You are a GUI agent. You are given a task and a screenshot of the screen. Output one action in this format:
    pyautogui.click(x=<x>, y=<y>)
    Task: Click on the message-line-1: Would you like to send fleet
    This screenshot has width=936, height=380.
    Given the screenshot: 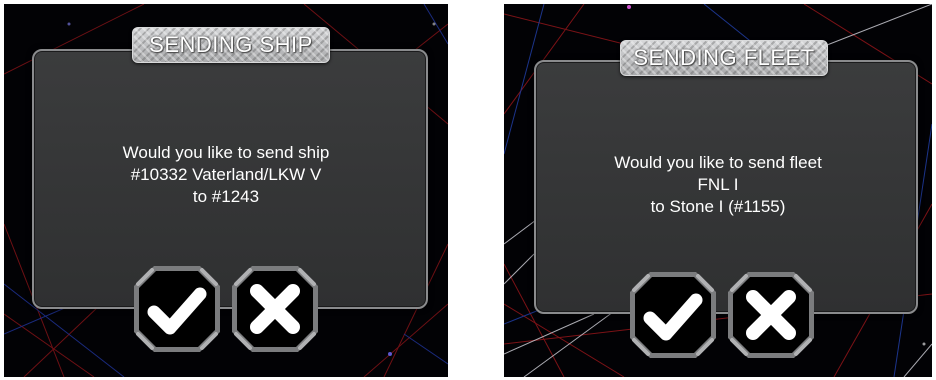 What is the action you would take?
    pyautogui.click(x=718, y=162)
    